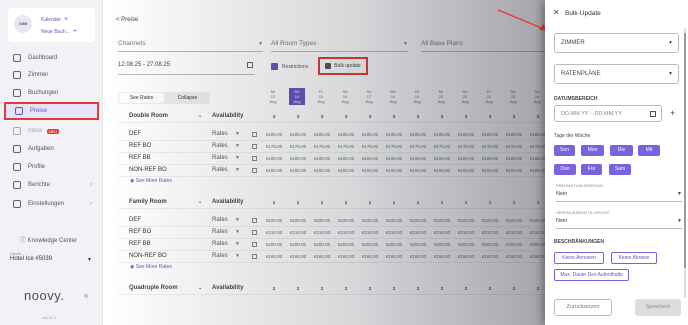  Describe the element at coordinates (51, 111) in the screenshot. I see `sidebar-item-prices: Preise` at that location.